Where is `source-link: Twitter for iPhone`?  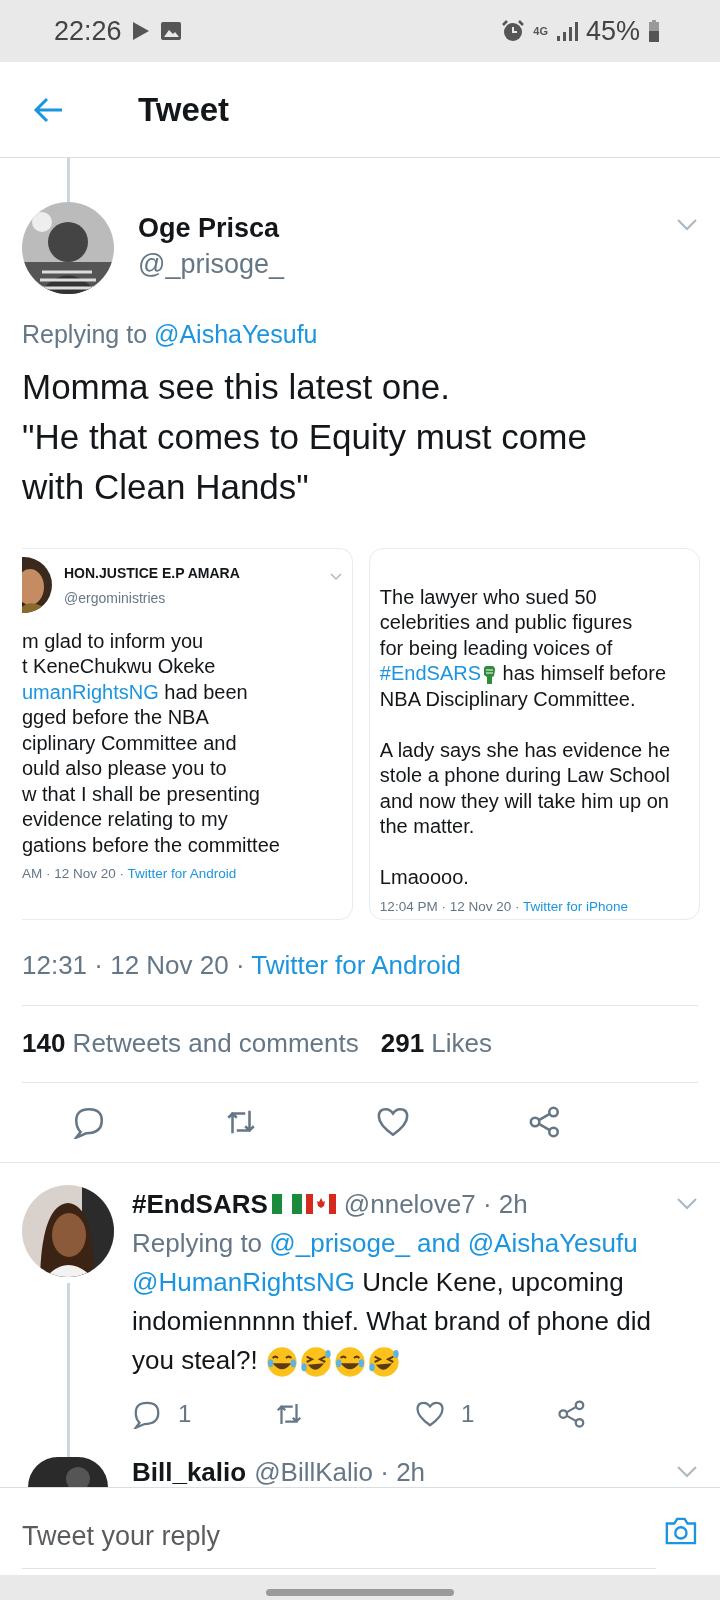 source-link: Twitter for iPhone is located at coordinates (575, 906).